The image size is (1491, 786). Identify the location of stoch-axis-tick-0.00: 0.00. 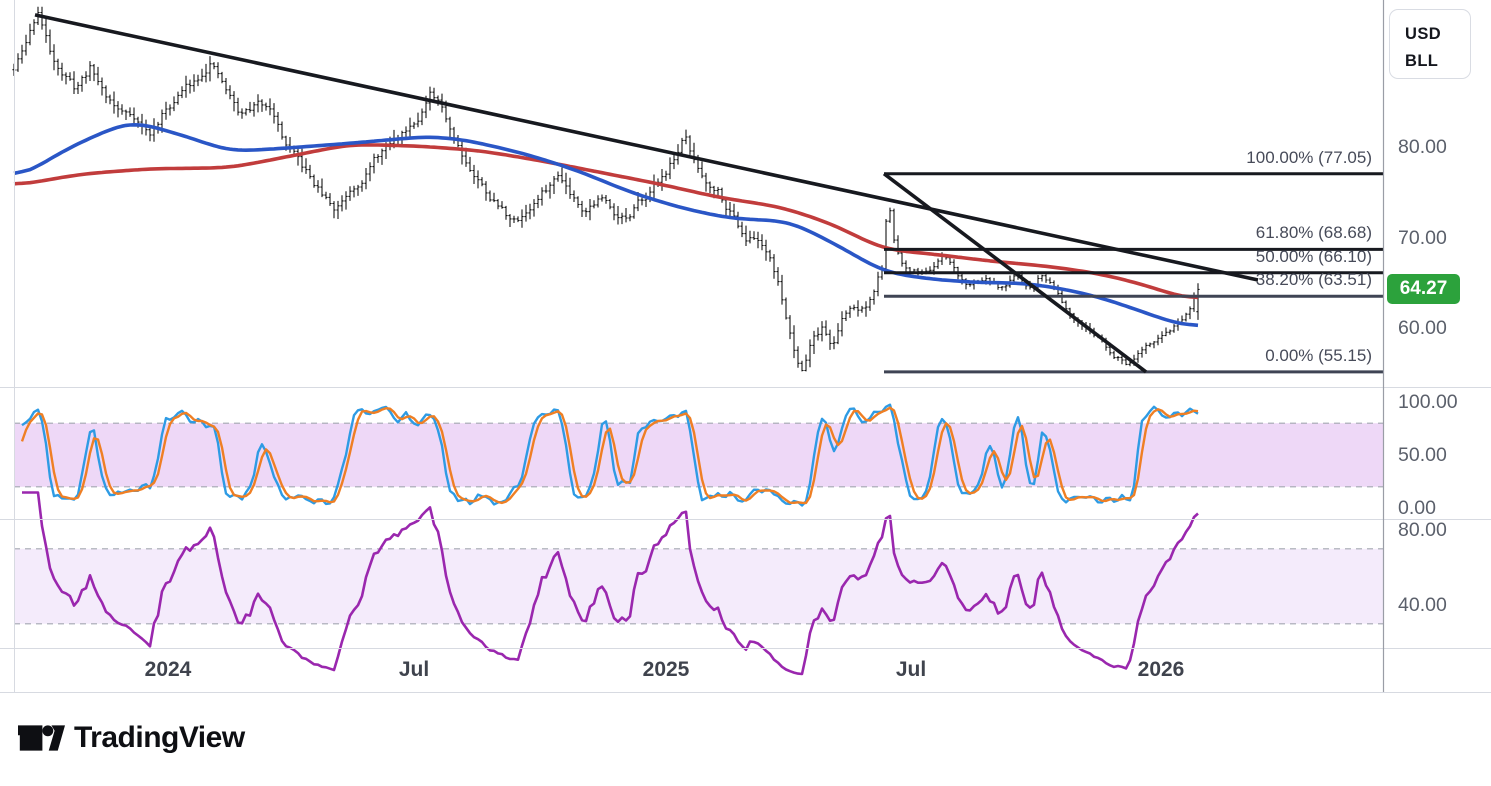
(1417, 508).